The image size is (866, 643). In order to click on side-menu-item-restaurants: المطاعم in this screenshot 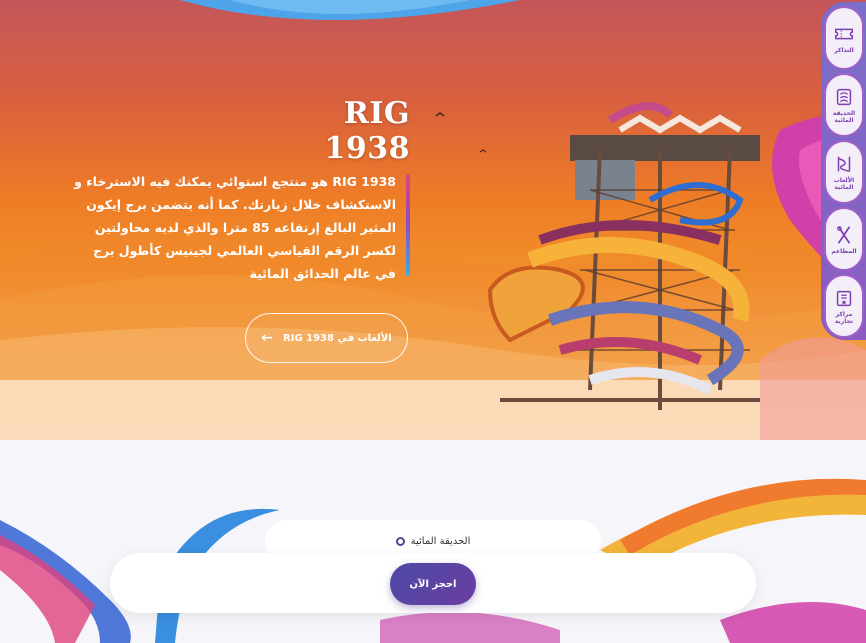, I will do `click(844, 239)`.